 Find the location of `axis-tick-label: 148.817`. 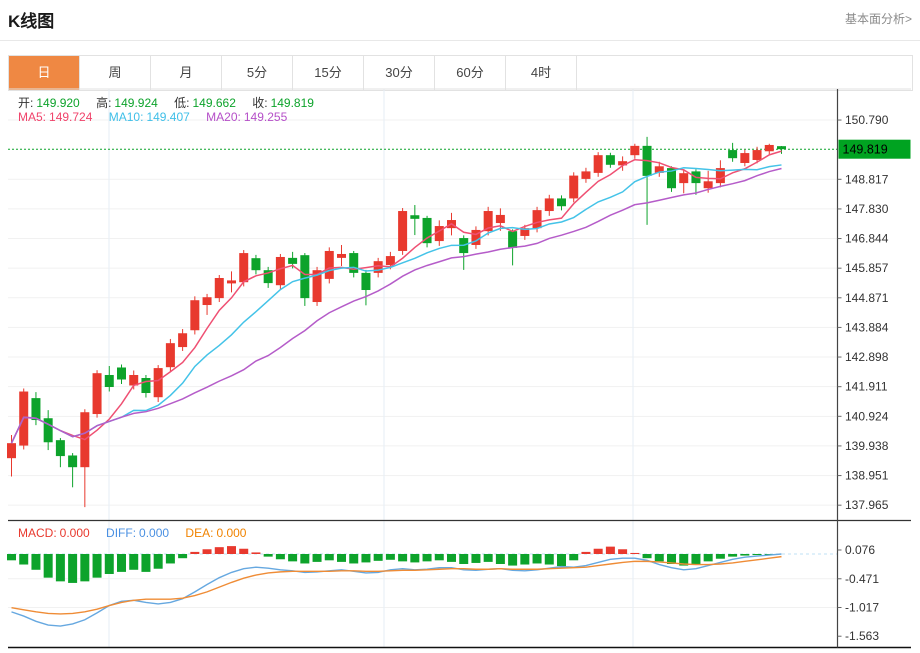

axis-tick-label: 148.817 is located at coordinates (867, 179).